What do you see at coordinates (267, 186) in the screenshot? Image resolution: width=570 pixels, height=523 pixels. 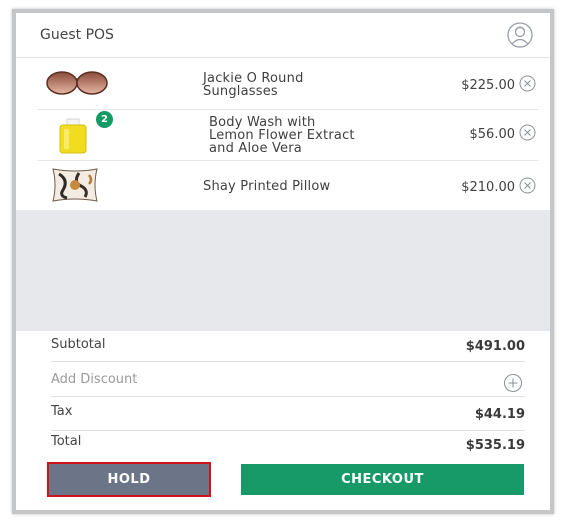 I see `cart-item-name: Shay Printed Pillow` at bounding box center [267, 186].